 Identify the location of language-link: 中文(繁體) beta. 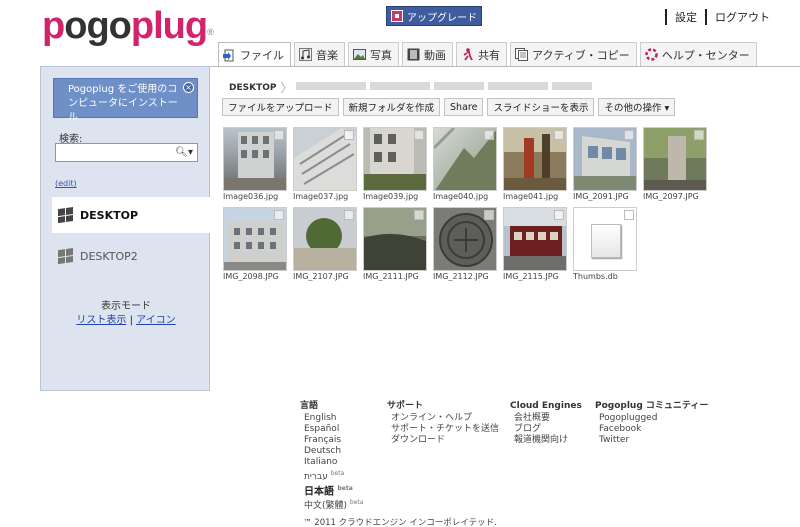
(331, 504).